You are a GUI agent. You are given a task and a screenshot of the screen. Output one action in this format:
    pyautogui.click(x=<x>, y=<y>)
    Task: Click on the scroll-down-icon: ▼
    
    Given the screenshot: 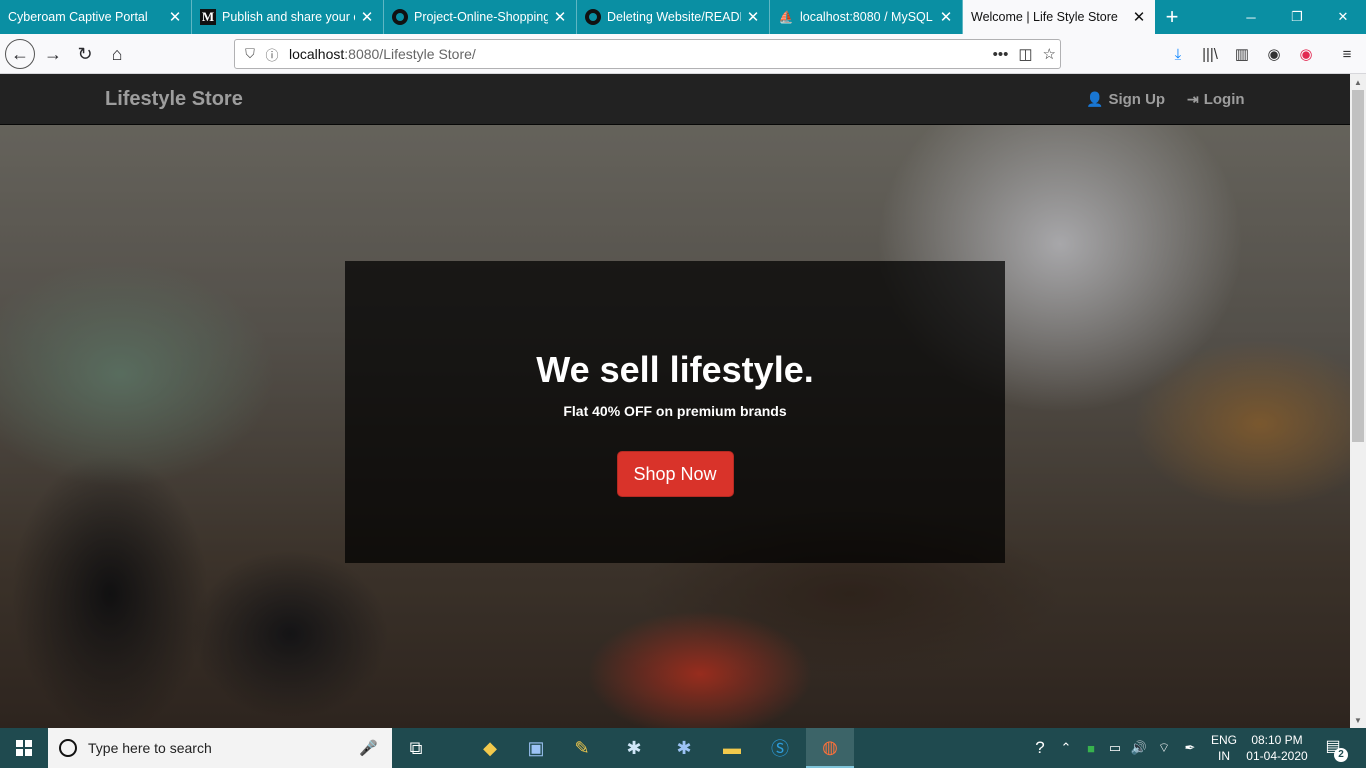 What is the action you would take?
    pyautogui.click(x=1358, y=720)
    